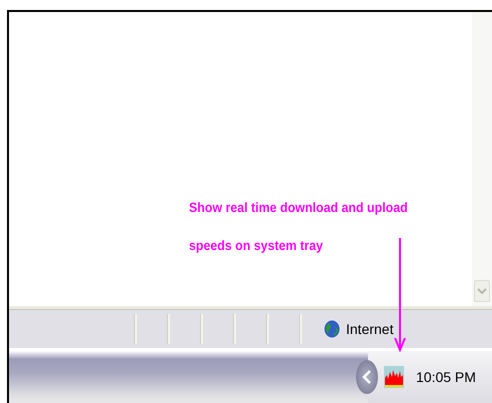 The height and width of the screenshot is (403, 492). I want to click on annotation-text: Show real time download and upload, so click(298, 207).